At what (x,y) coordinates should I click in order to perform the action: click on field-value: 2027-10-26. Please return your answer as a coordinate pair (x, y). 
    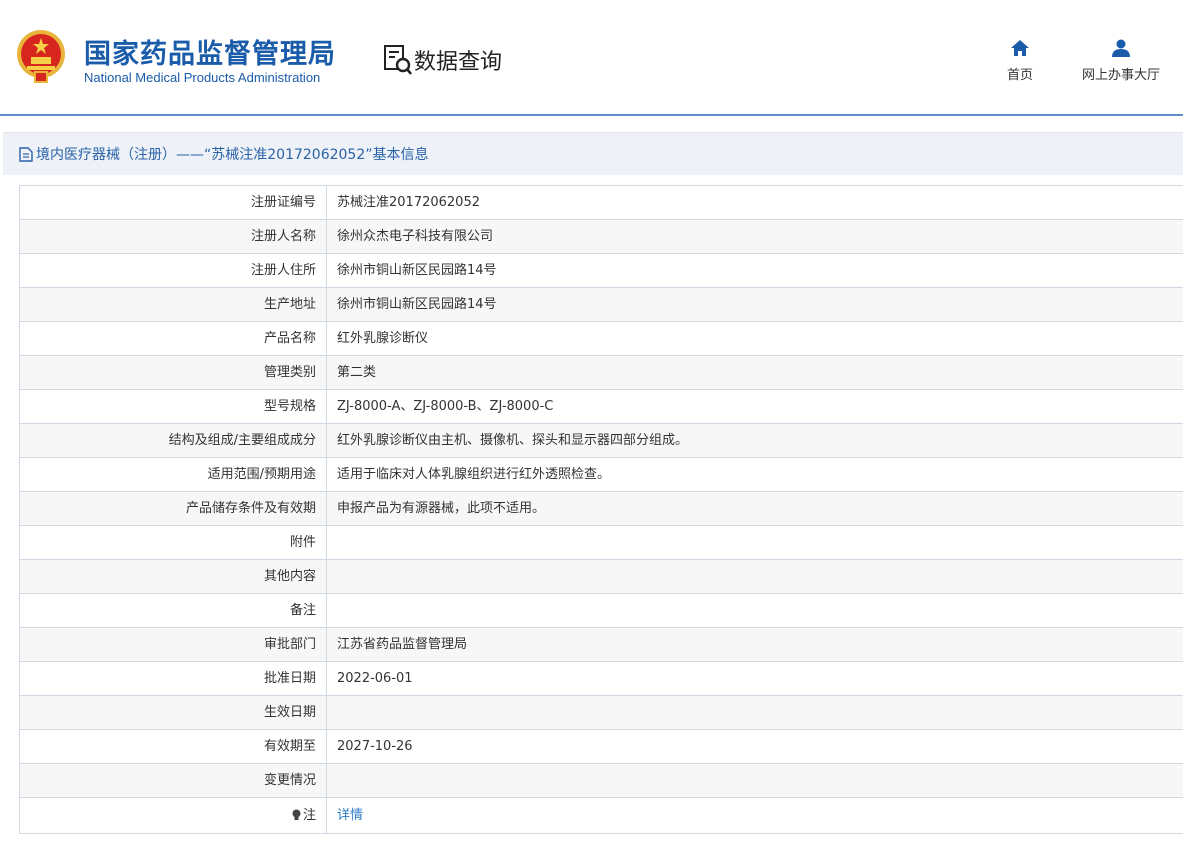
    Looking at the image, I should click on (375, 746).